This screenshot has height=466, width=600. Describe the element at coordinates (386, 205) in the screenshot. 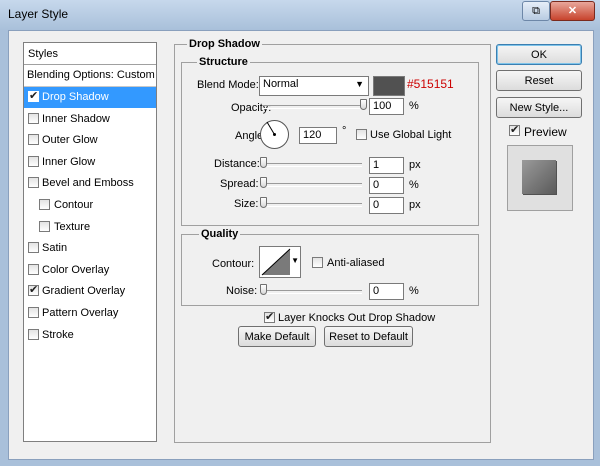

I see `size-input: 0` at that location.